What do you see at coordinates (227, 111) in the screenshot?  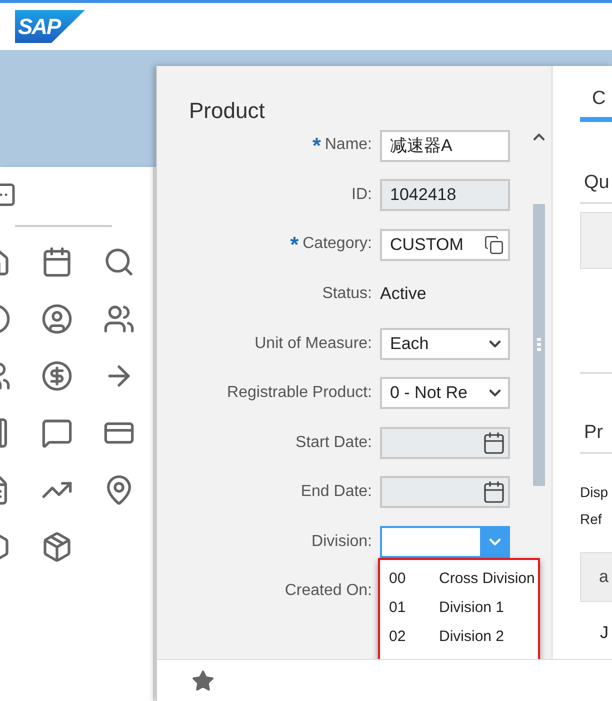 I see `dialog-title: Product` at bounding box center [227, 111].